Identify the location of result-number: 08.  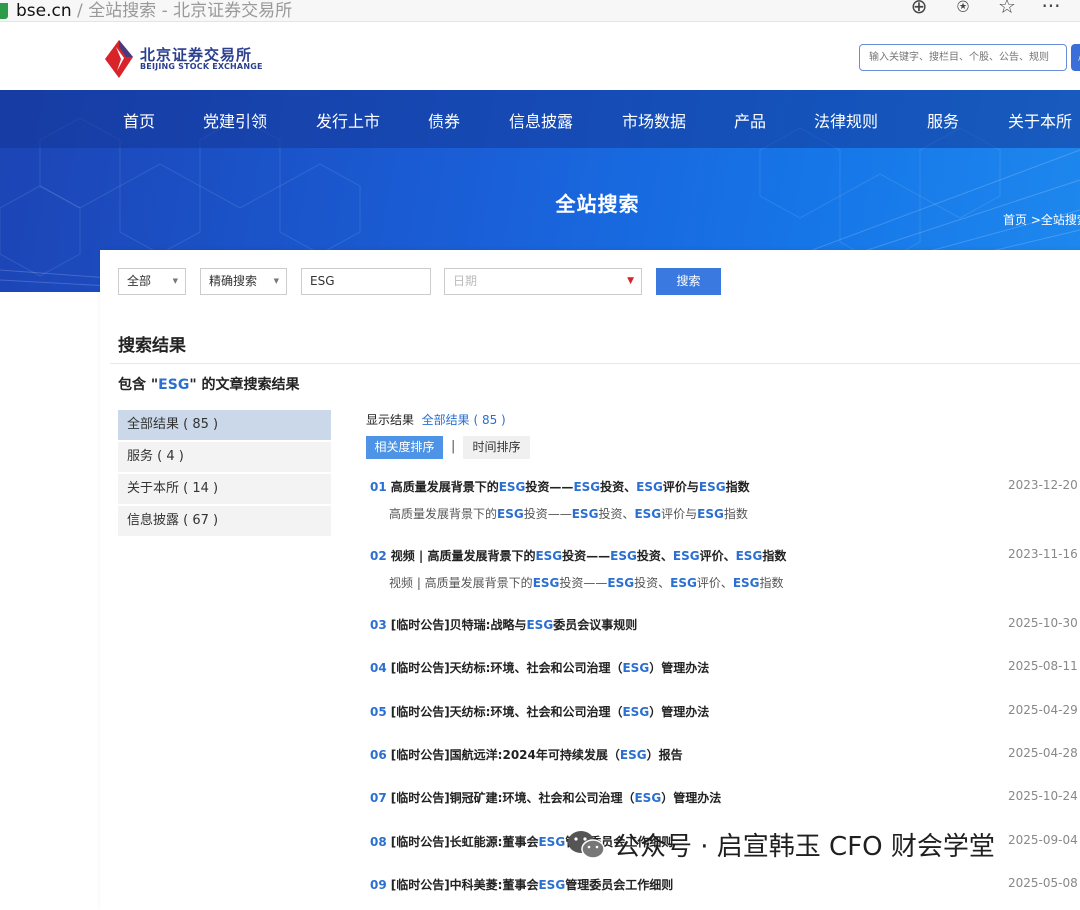
(378, 842).